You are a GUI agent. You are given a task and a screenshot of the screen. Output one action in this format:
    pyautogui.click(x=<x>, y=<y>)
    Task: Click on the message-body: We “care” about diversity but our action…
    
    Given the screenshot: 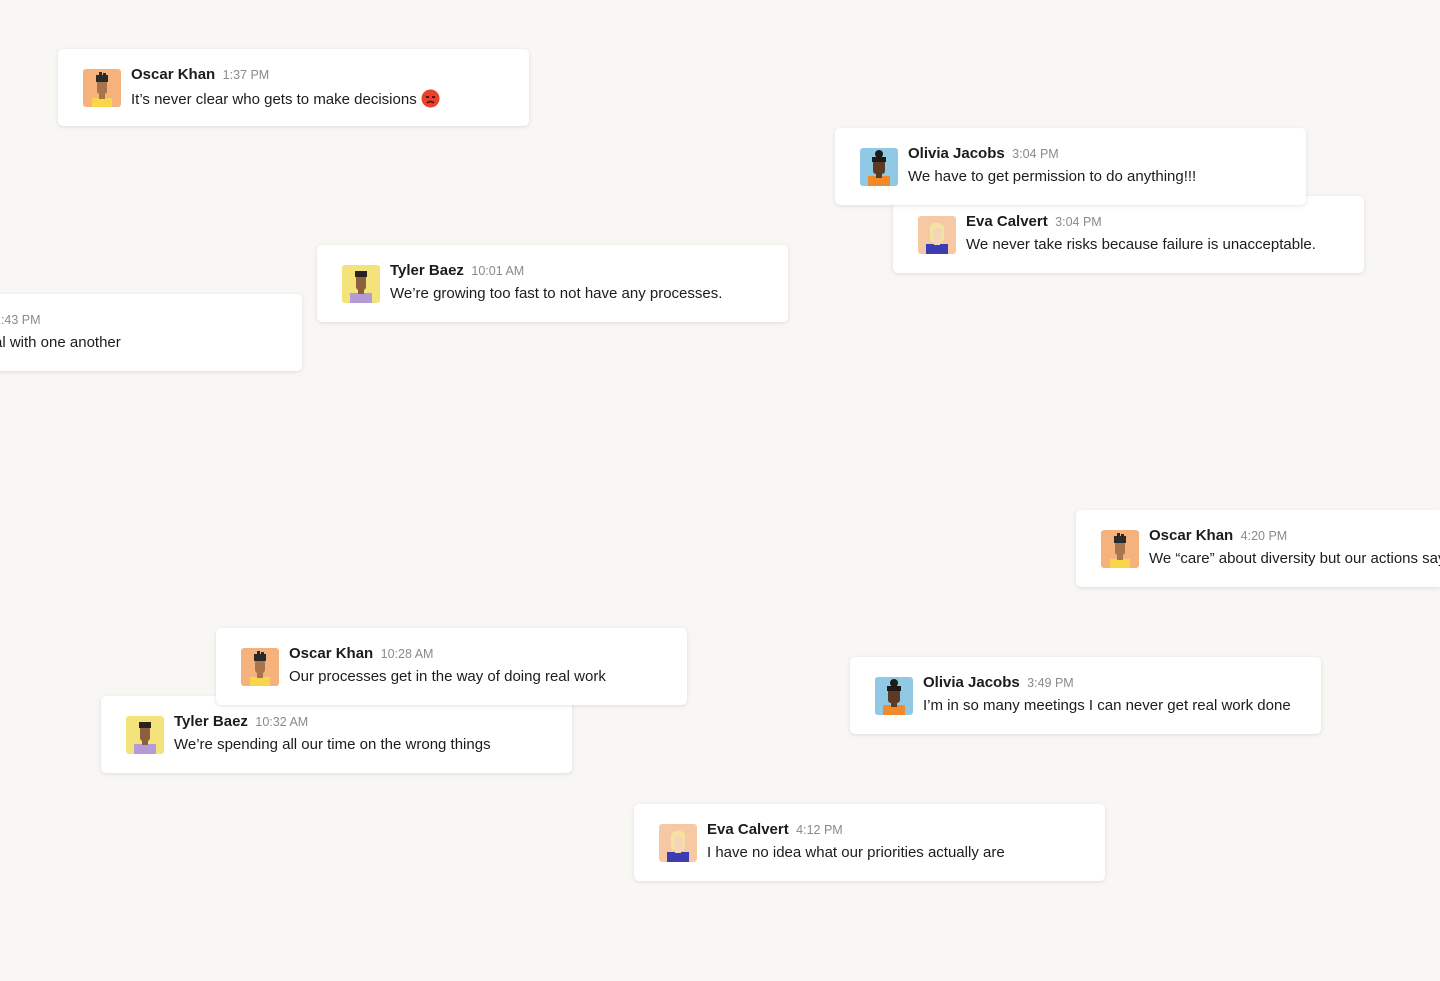 What is the action you would take?
    pyautogui.click(x=1294, y=558)
    